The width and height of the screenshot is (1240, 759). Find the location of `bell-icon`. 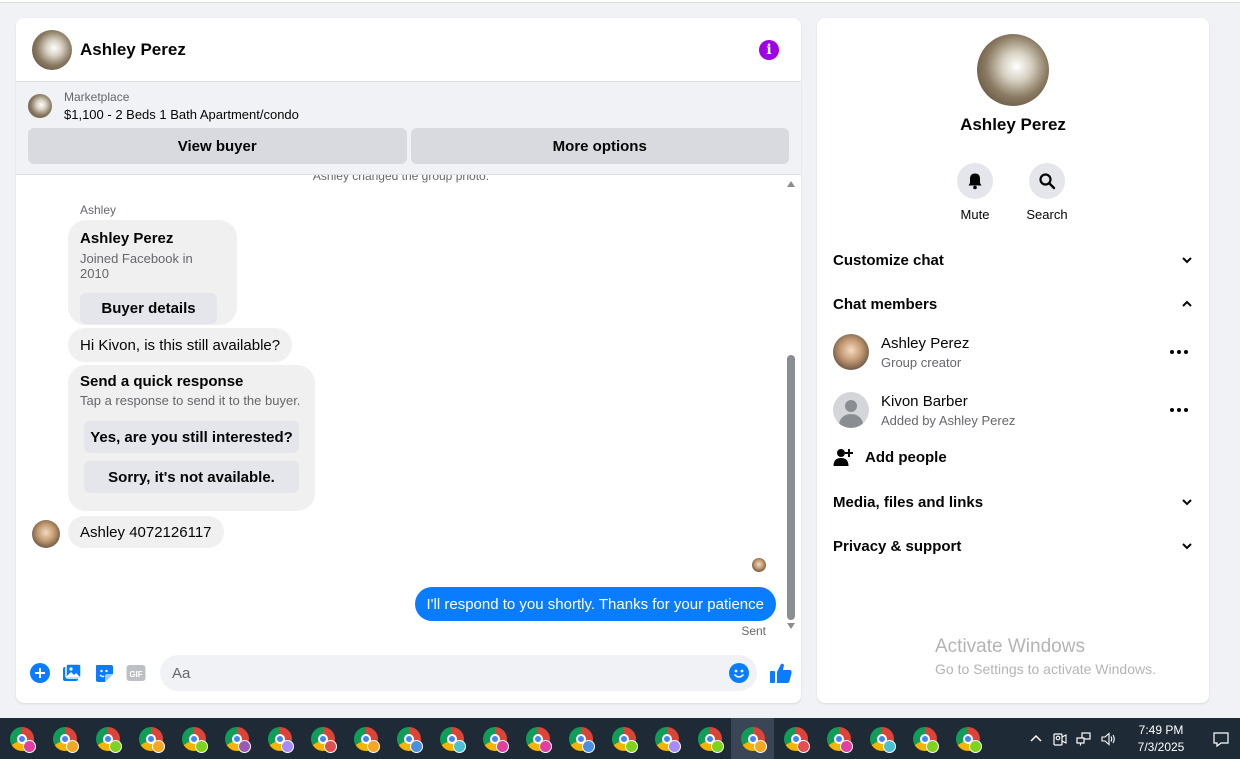

bell-icon is located at coordinates (975, 181).